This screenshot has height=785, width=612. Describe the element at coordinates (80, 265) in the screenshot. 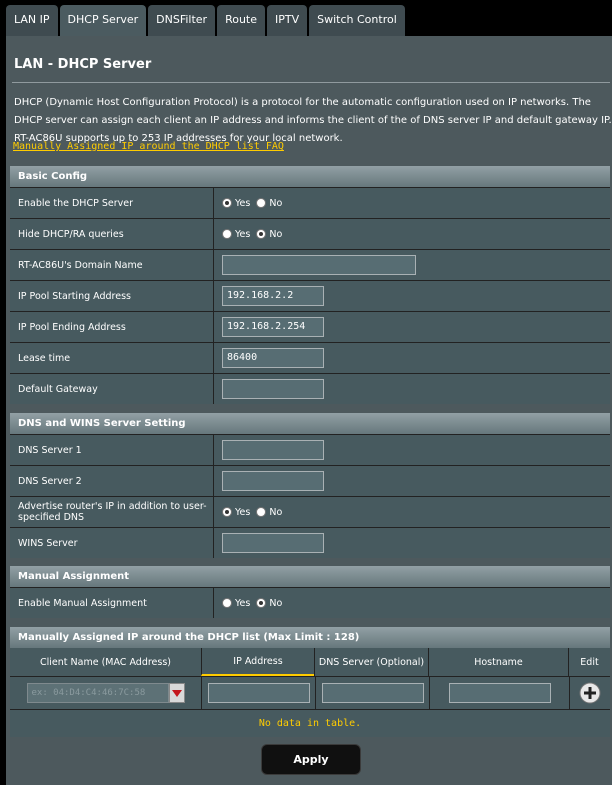

I see `domain-name-label: RT-AC86U's Domain Name` at that location.